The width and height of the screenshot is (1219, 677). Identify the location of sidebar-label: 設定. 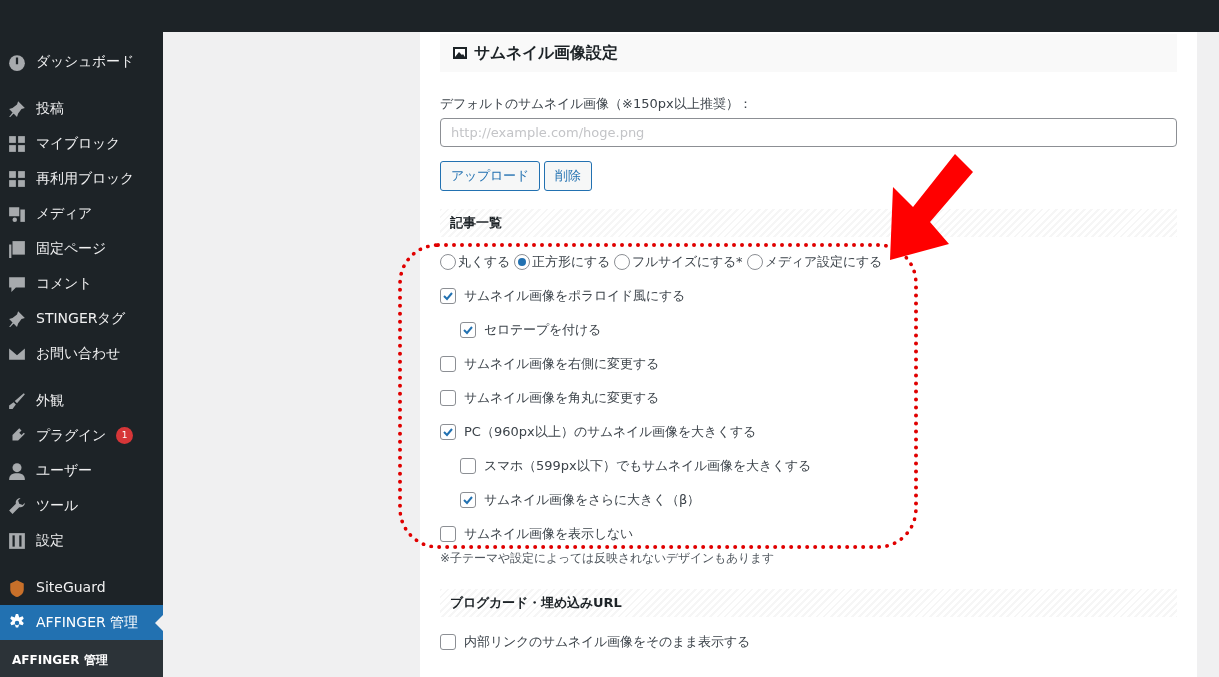
(50, 540).